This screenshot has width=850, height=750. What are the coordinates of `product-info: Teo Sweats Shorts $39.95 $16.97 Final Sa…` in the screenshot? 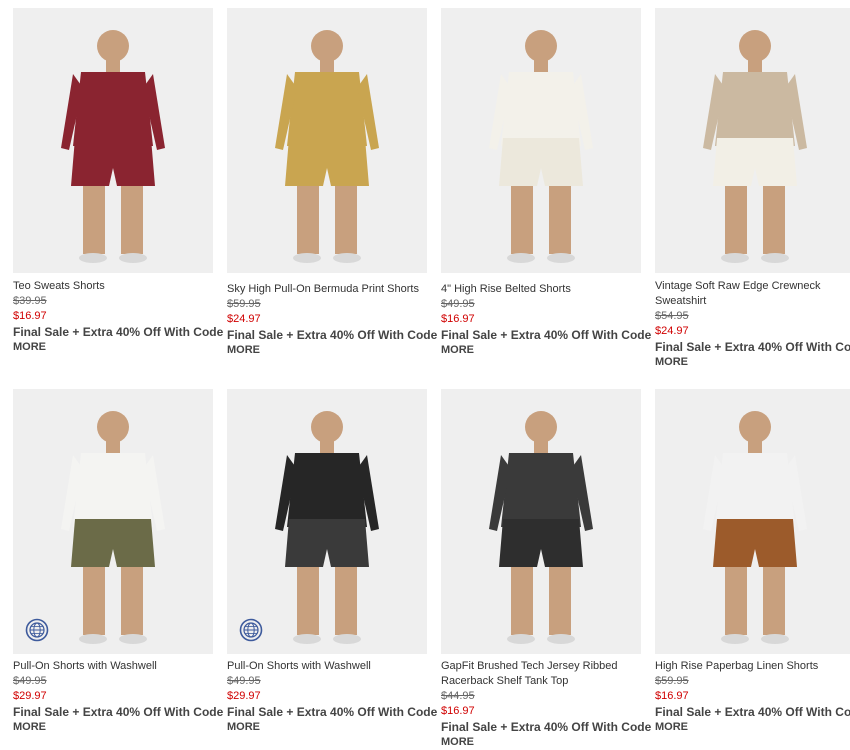 It's located at (118, 314).